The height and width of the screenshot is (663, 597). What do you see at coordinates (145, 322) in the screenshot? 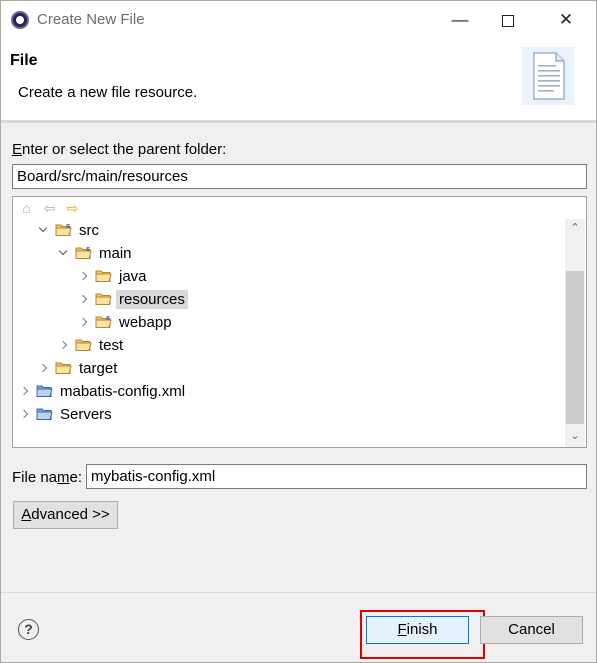
I see `tree-item-label: webapp` at bounding box center [145, 322].